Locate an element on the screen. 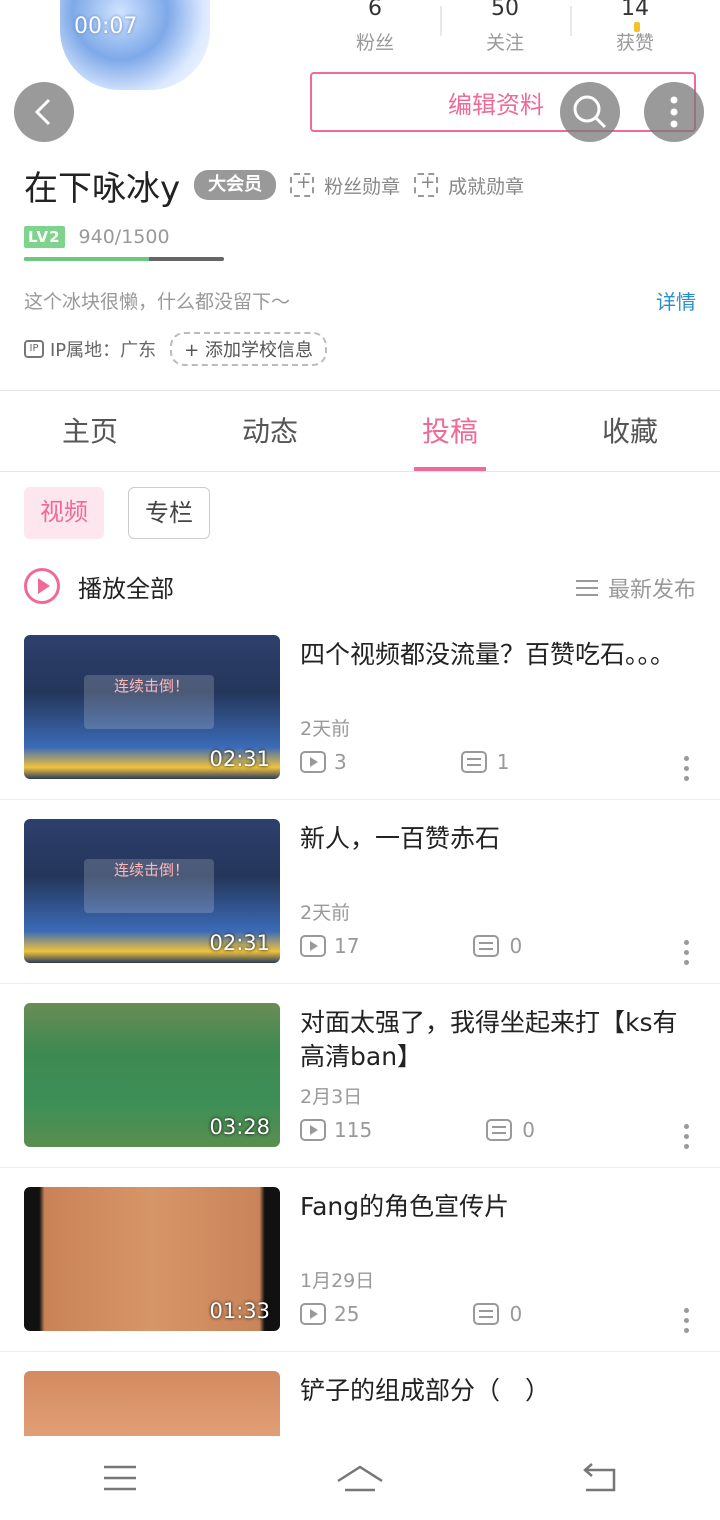 Image resolution: width=720 pixels, height=1520 pixels. add-school-label: 添加学校信息 is located at coordinates (258, 350).